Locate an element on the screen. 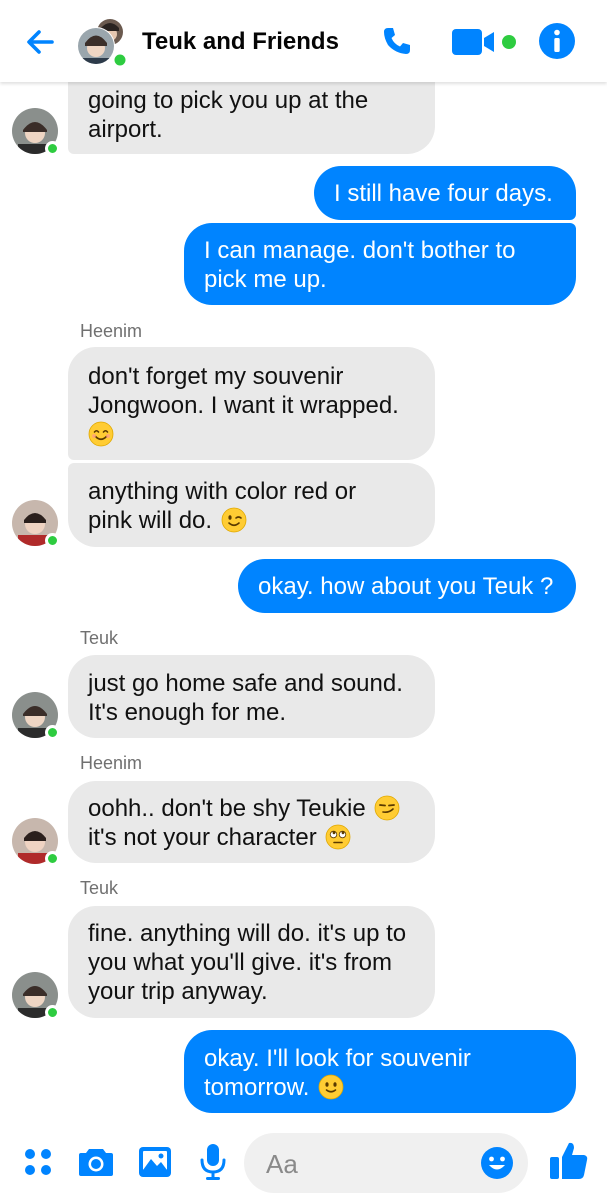  camera-icon is located at coordinates (96, 1162).